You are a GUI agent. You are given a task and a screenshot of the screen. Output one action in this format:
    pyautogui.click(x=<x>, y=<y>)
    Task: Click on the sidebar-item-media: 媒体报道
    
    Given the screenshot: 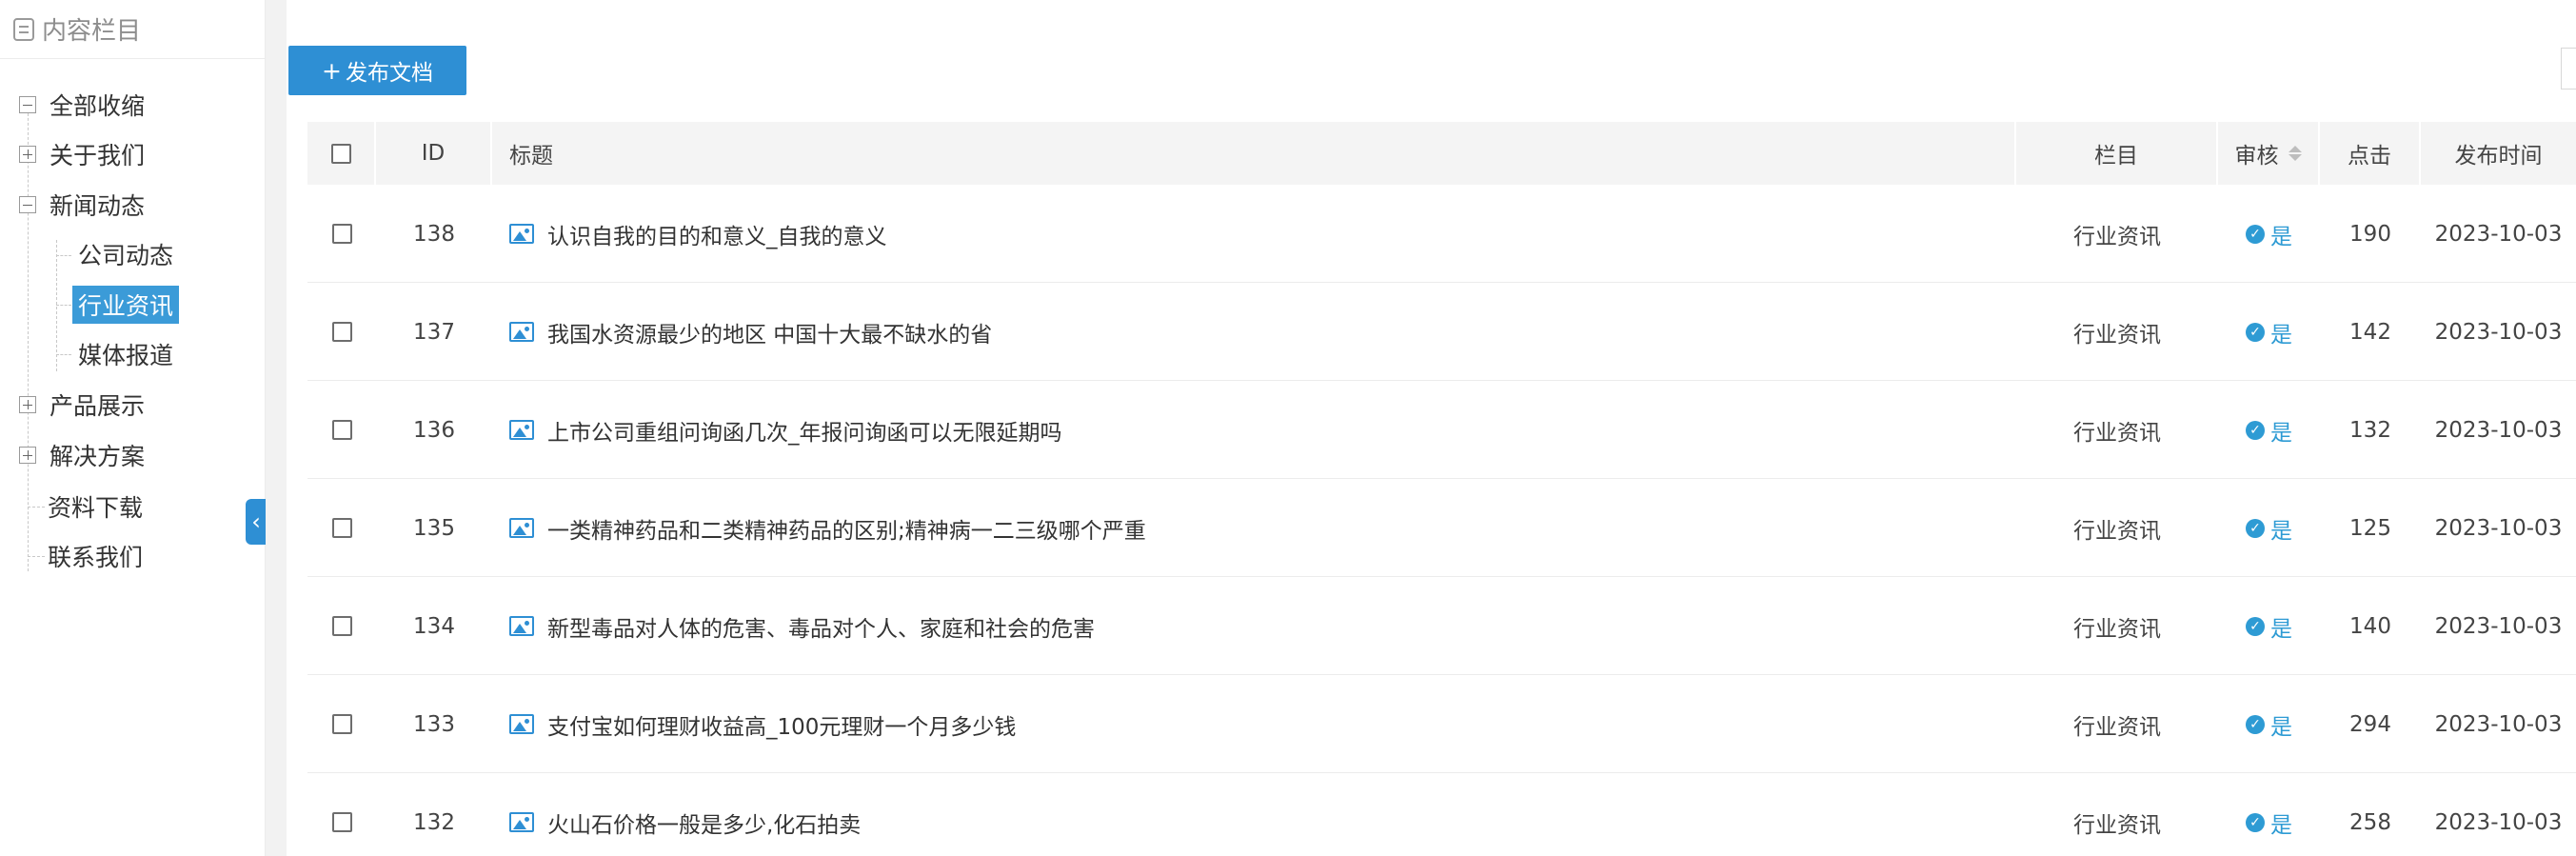 What is the action you would take?
    pyautogui.click(x=125, y=354)
    